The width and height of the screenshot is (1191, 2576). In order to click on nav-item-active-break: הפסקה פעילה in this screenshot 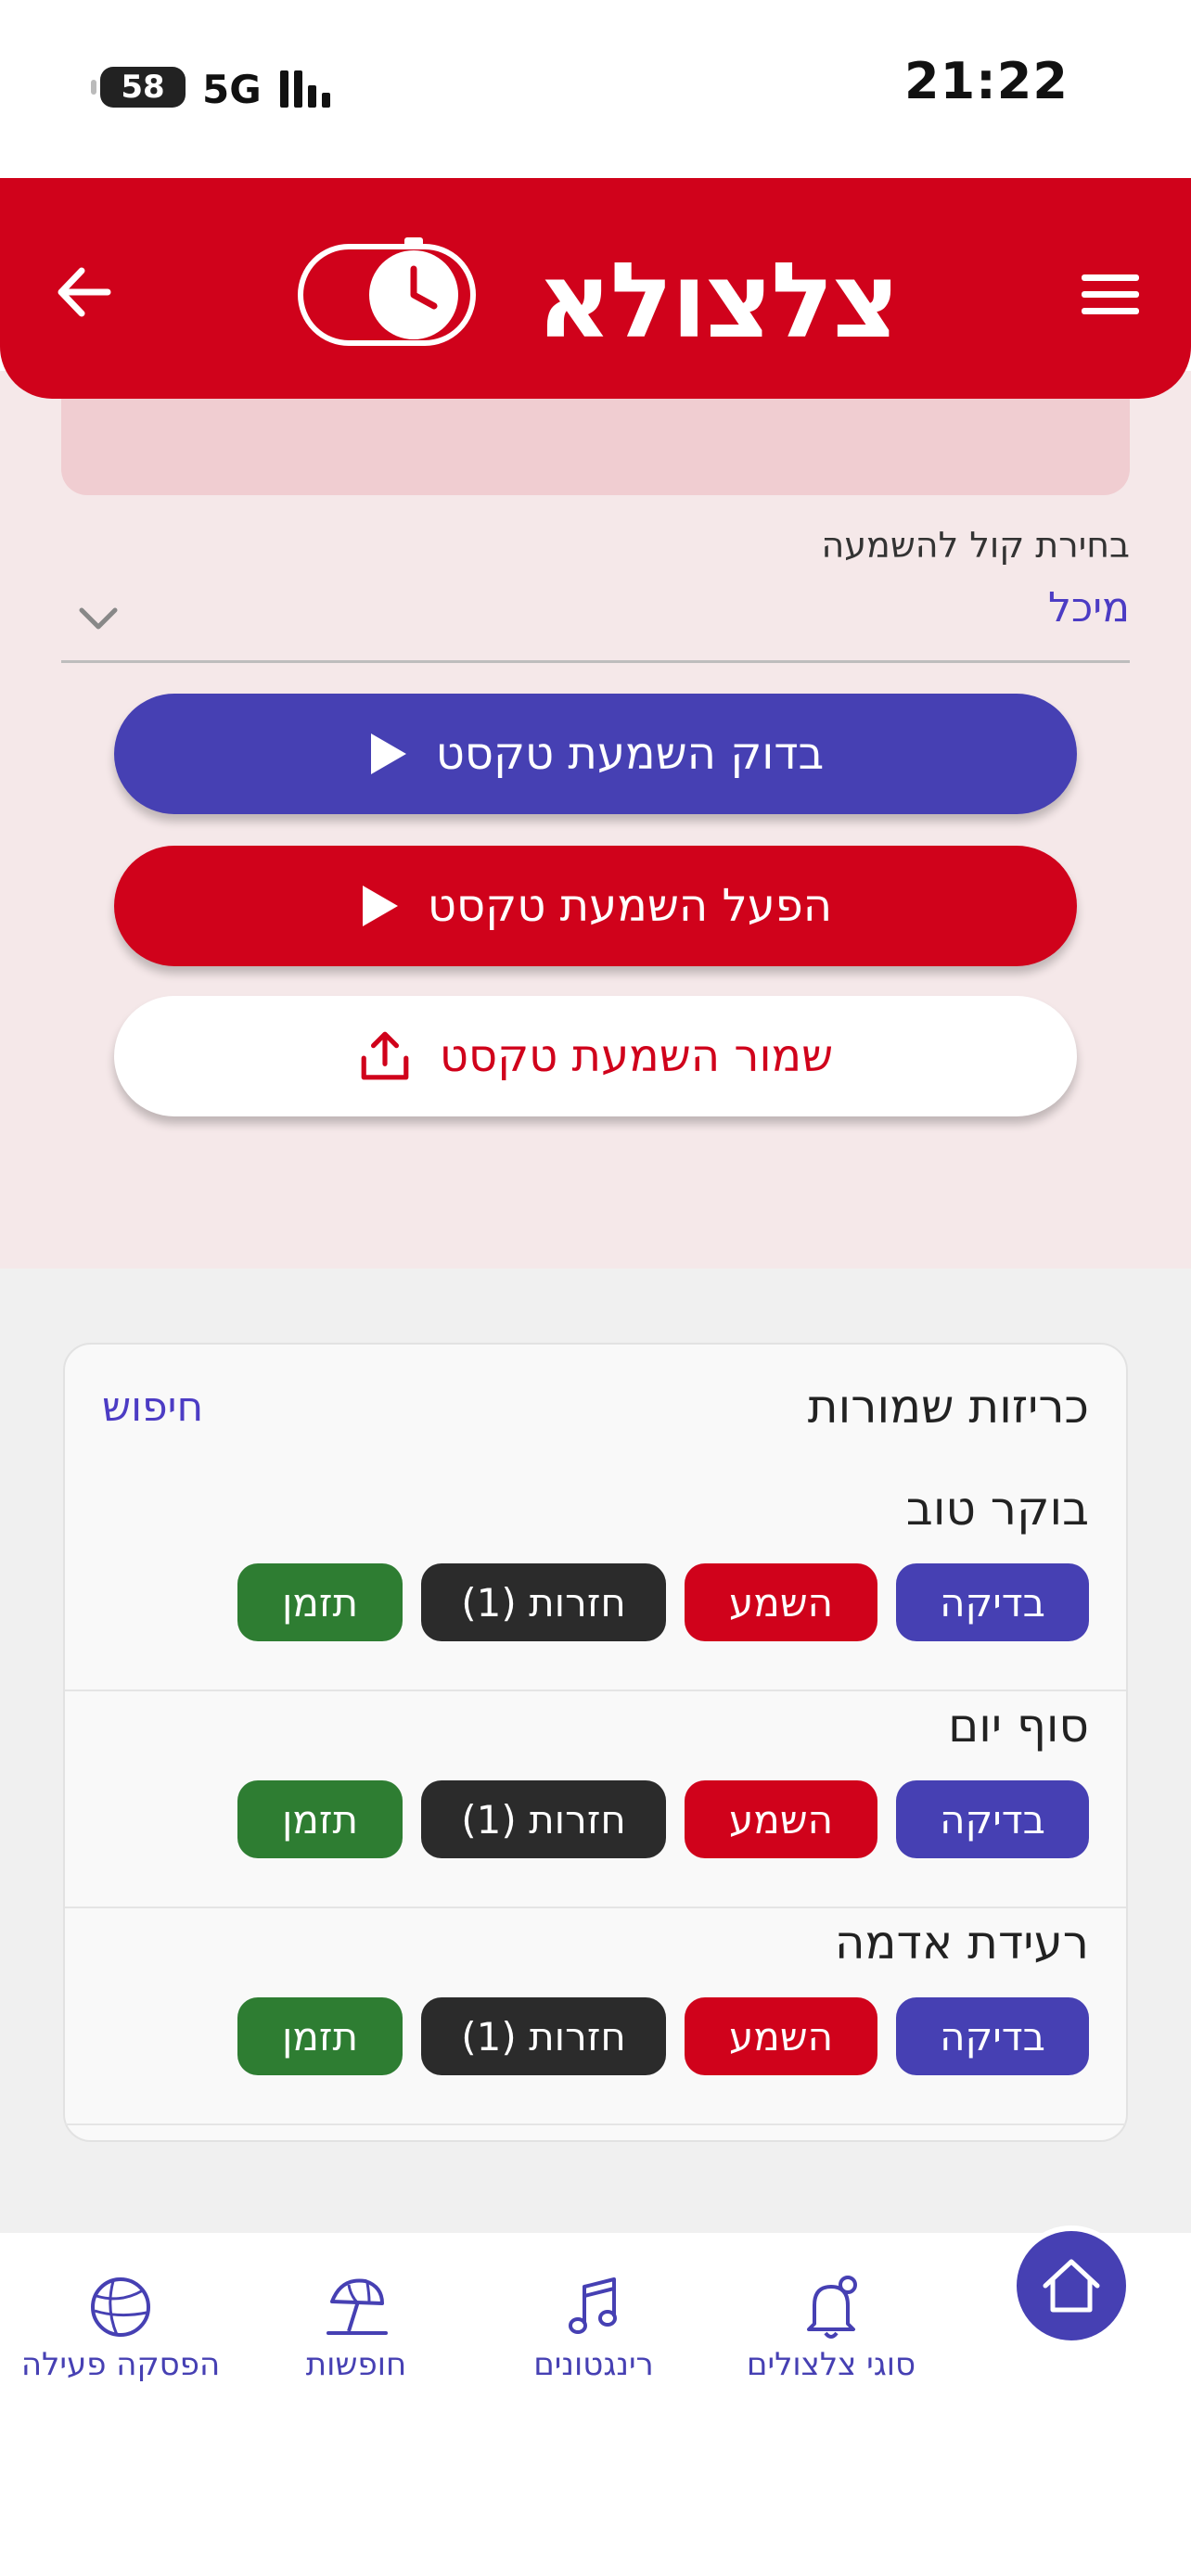, I will do `click(121, 2332)`.